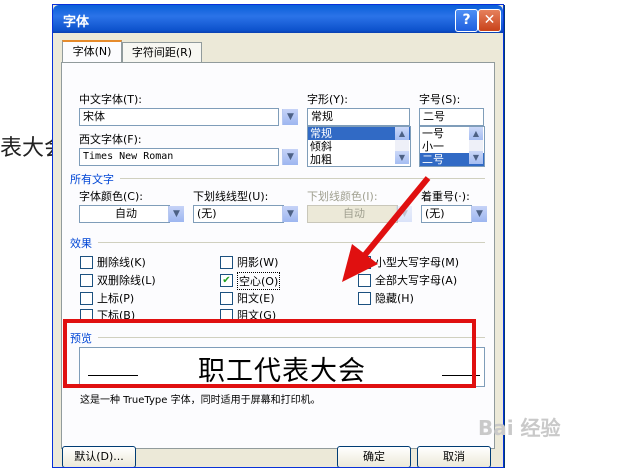  I want to click on emboss-label: 阳文(E), so click(256, 298).